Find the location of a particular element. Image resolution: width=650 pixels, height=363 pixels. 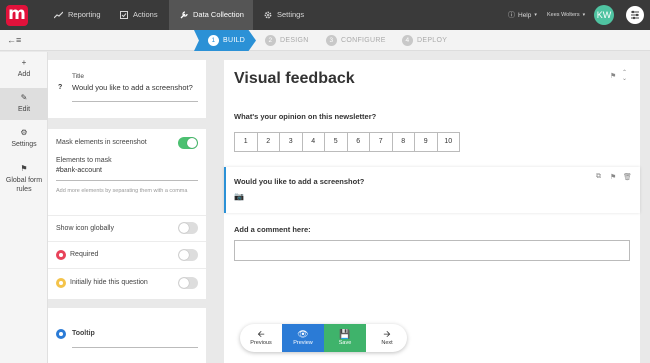

step-deploy: 4 DEPLOY is located at coordinates (424, 40).